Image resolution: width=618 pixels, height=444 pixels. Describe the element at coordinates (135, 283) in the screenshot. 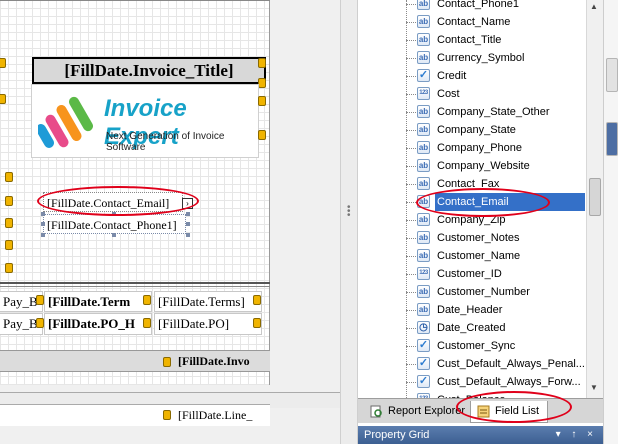

I see `band-divider` at that location.